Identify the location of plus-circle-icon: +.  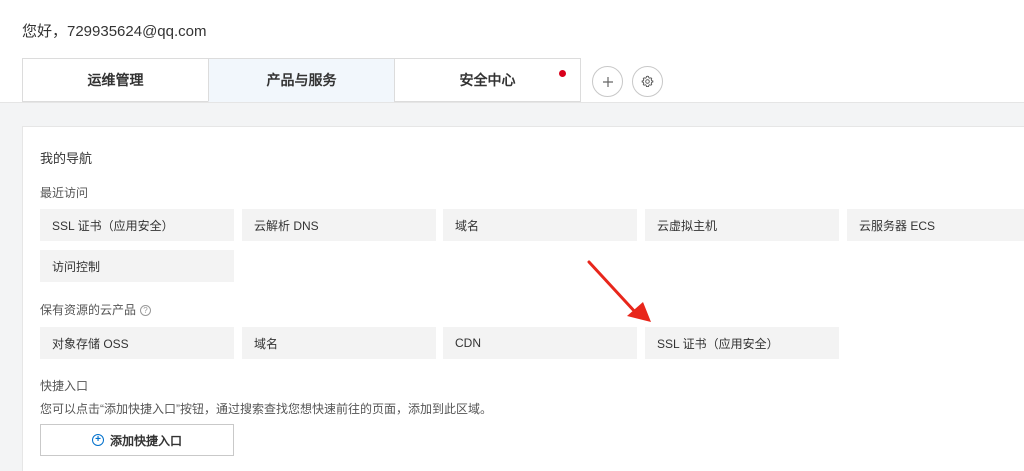
(97, 440).